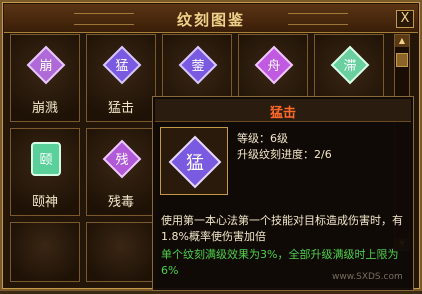 The height and width of the screenshot is (294, 422). I want to click on window-titlebar: 纹刻图鉴 X, so click(211, 18).